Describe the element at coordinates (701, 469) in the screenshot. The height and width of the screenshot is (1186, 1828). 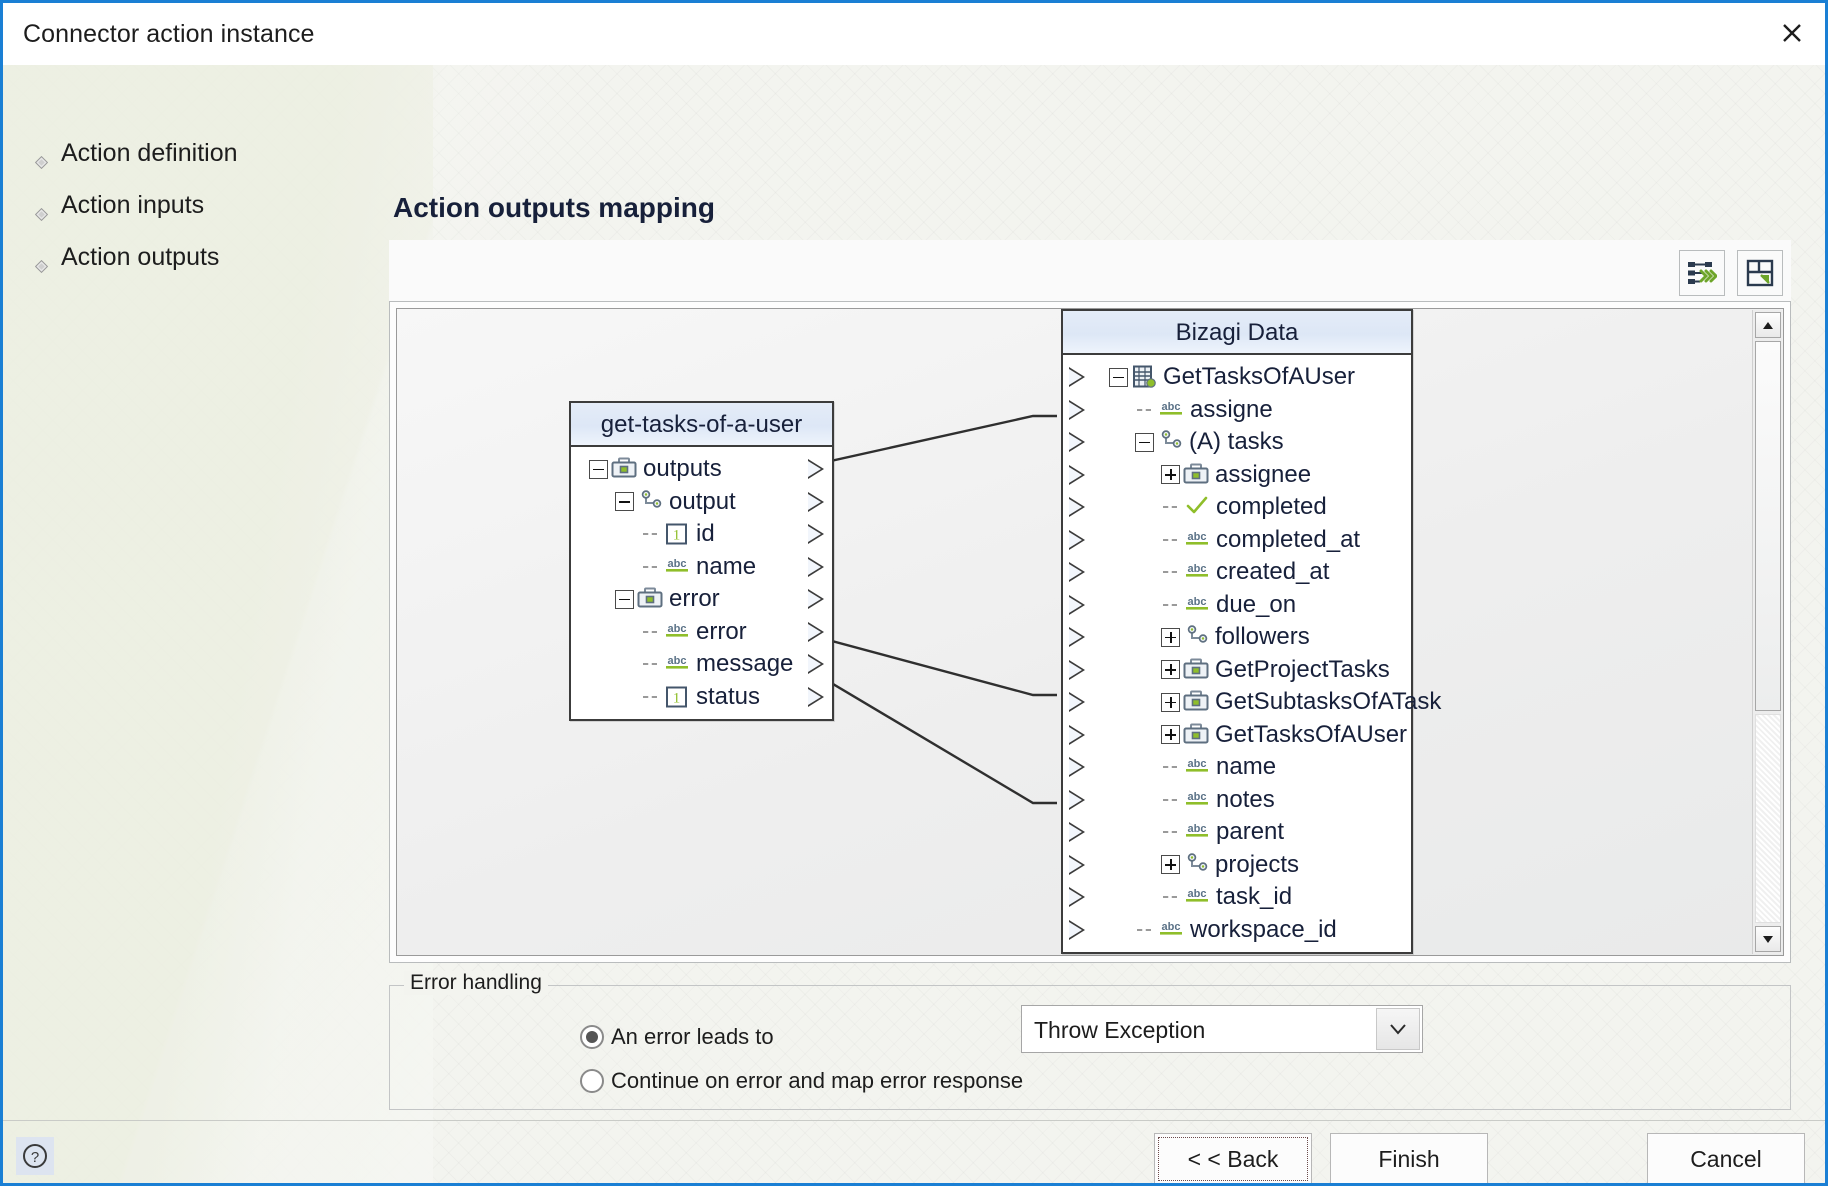
I see `tree-row: outputs` at that location.